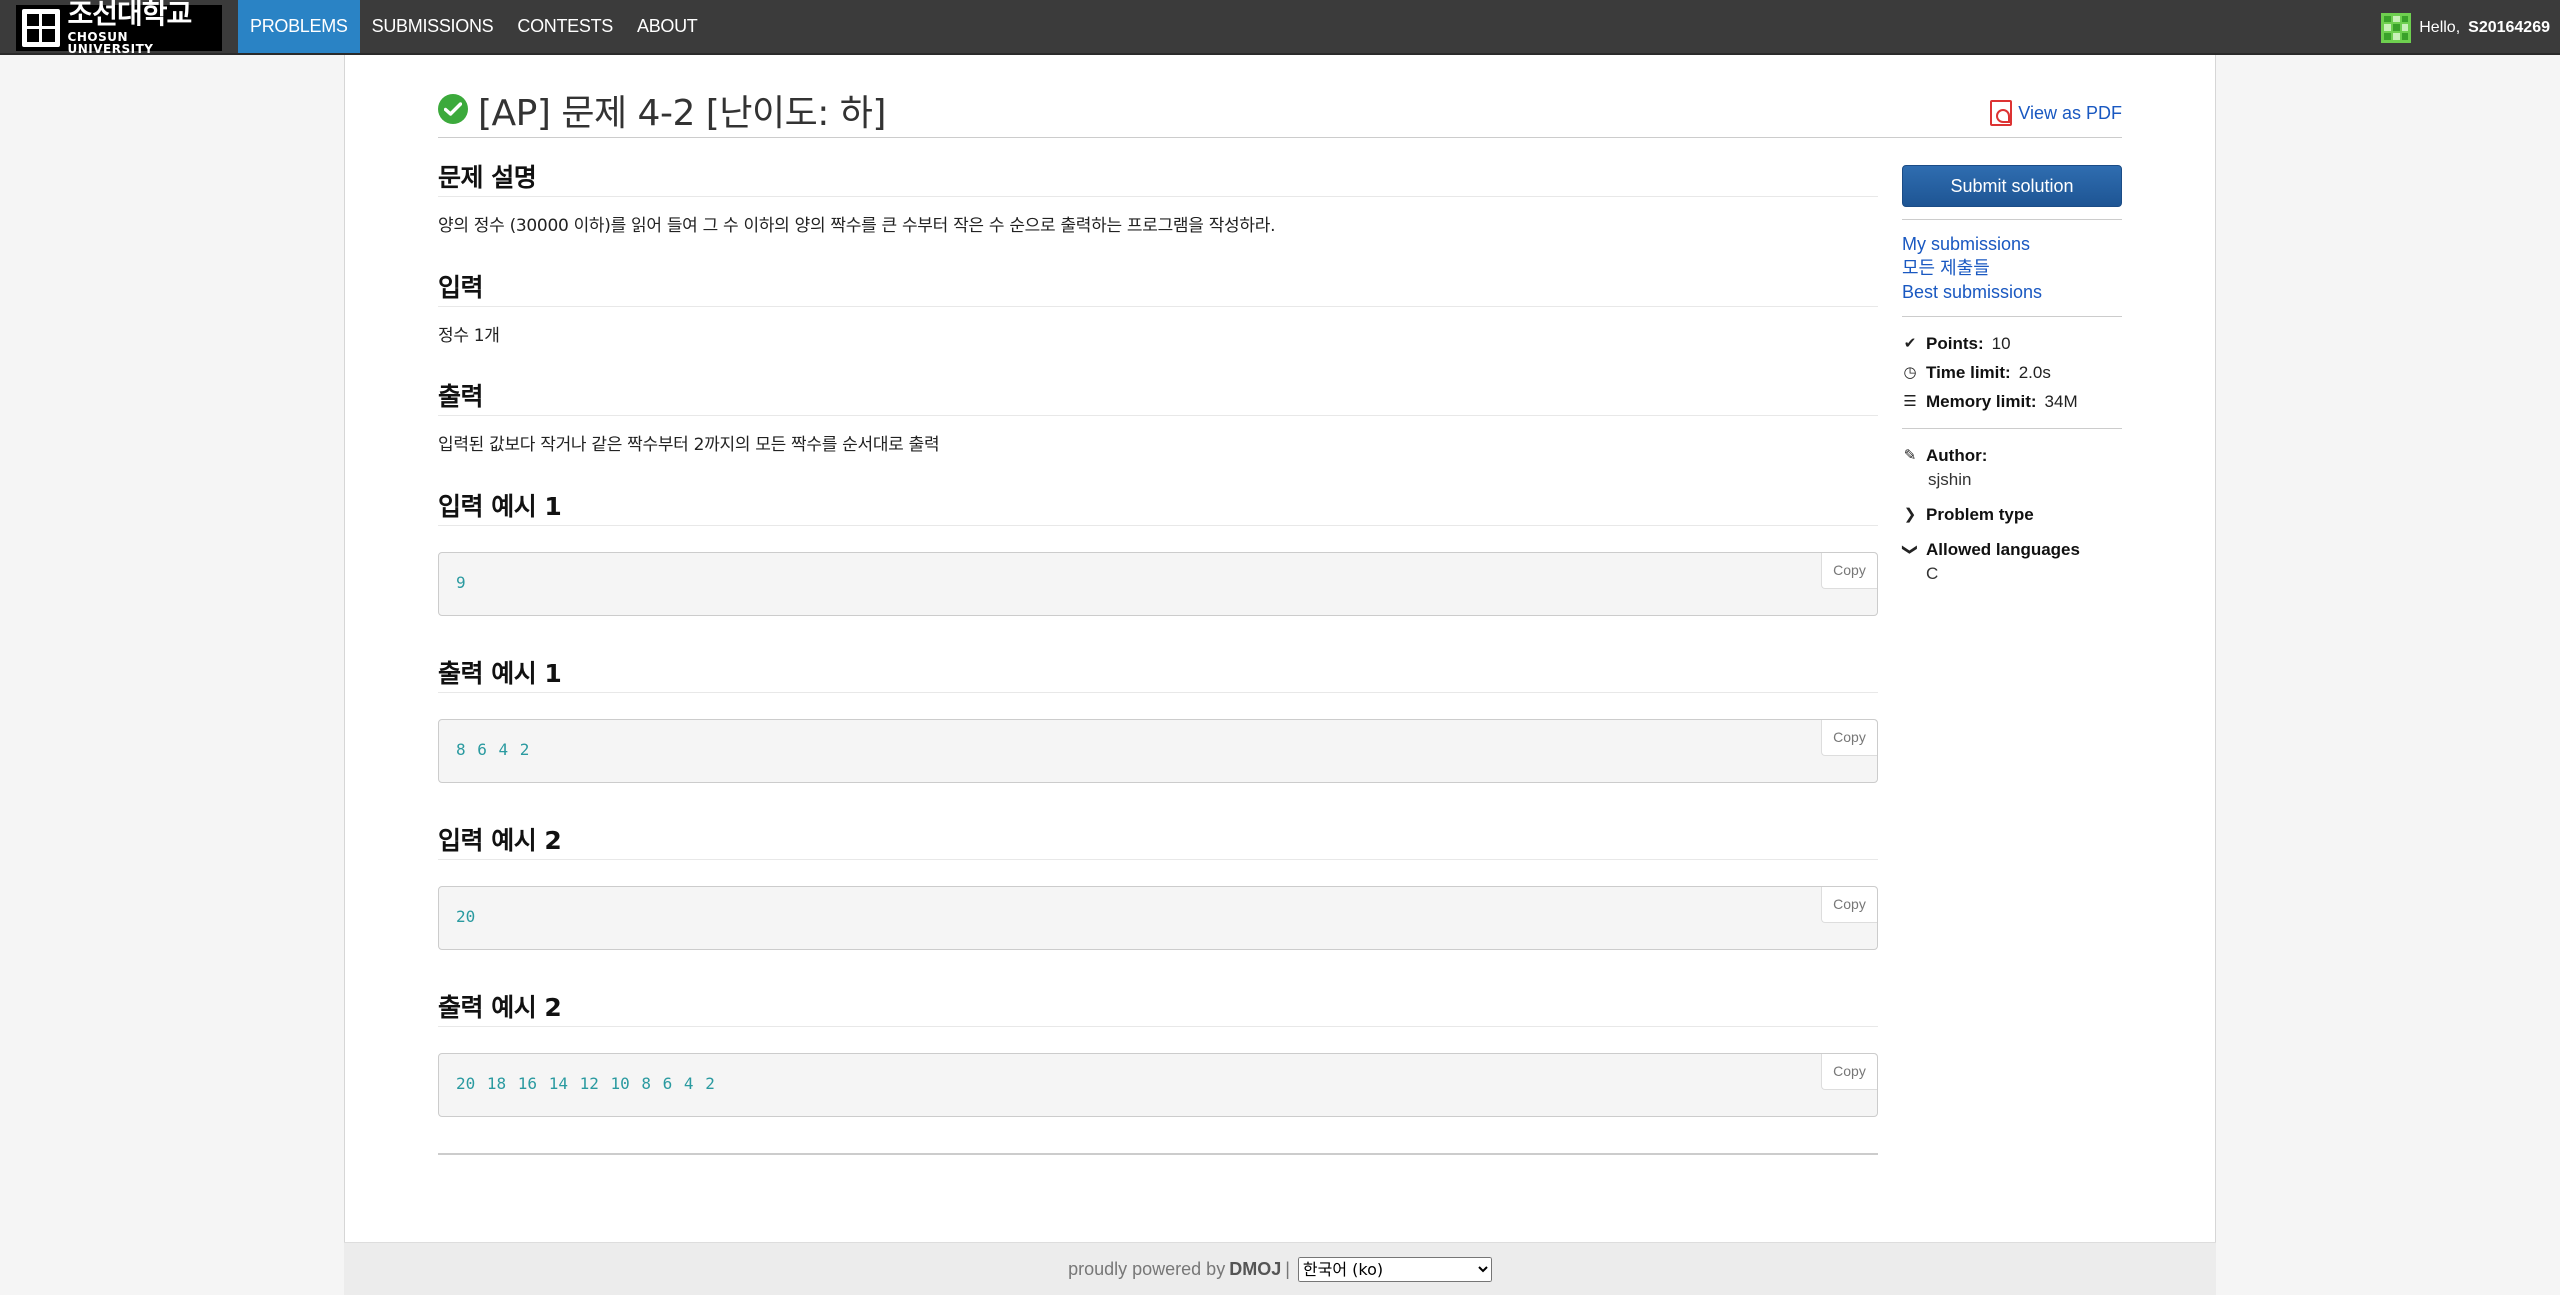 The height and width of the screenshot is (1295, 2560). I want to click on author-name: sjshin, so click(2012, 480).